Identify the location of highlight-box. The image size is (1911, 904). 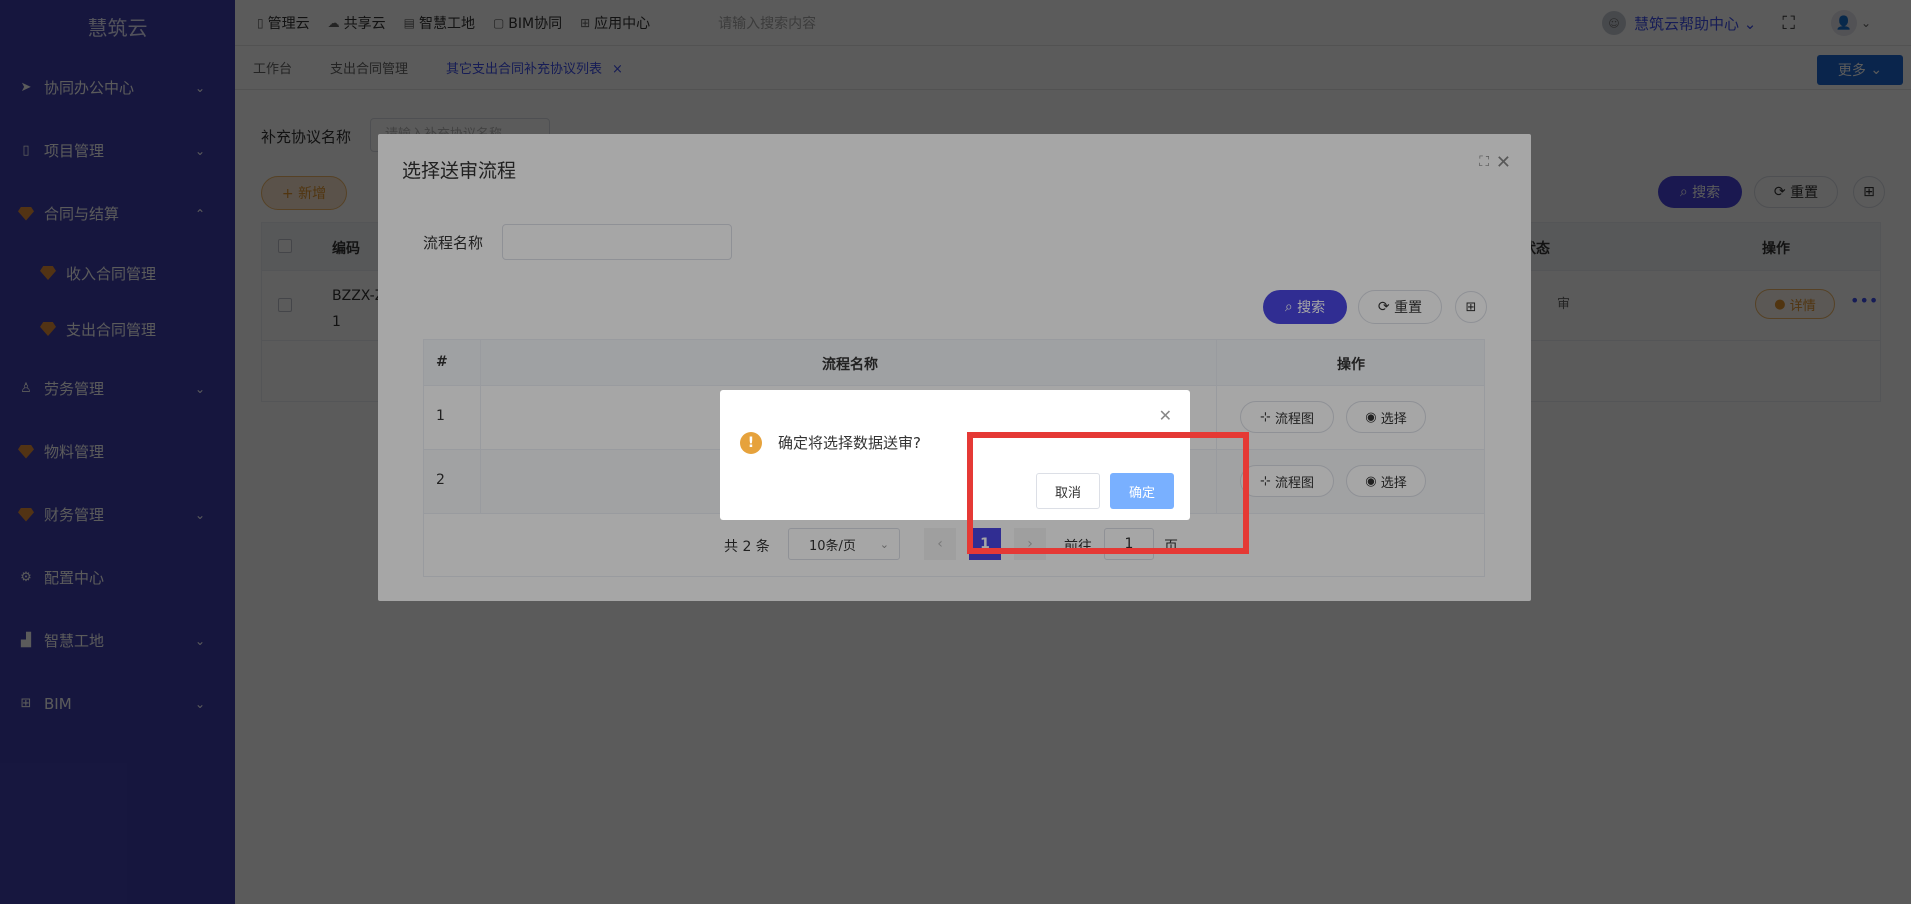
(1108, 493).